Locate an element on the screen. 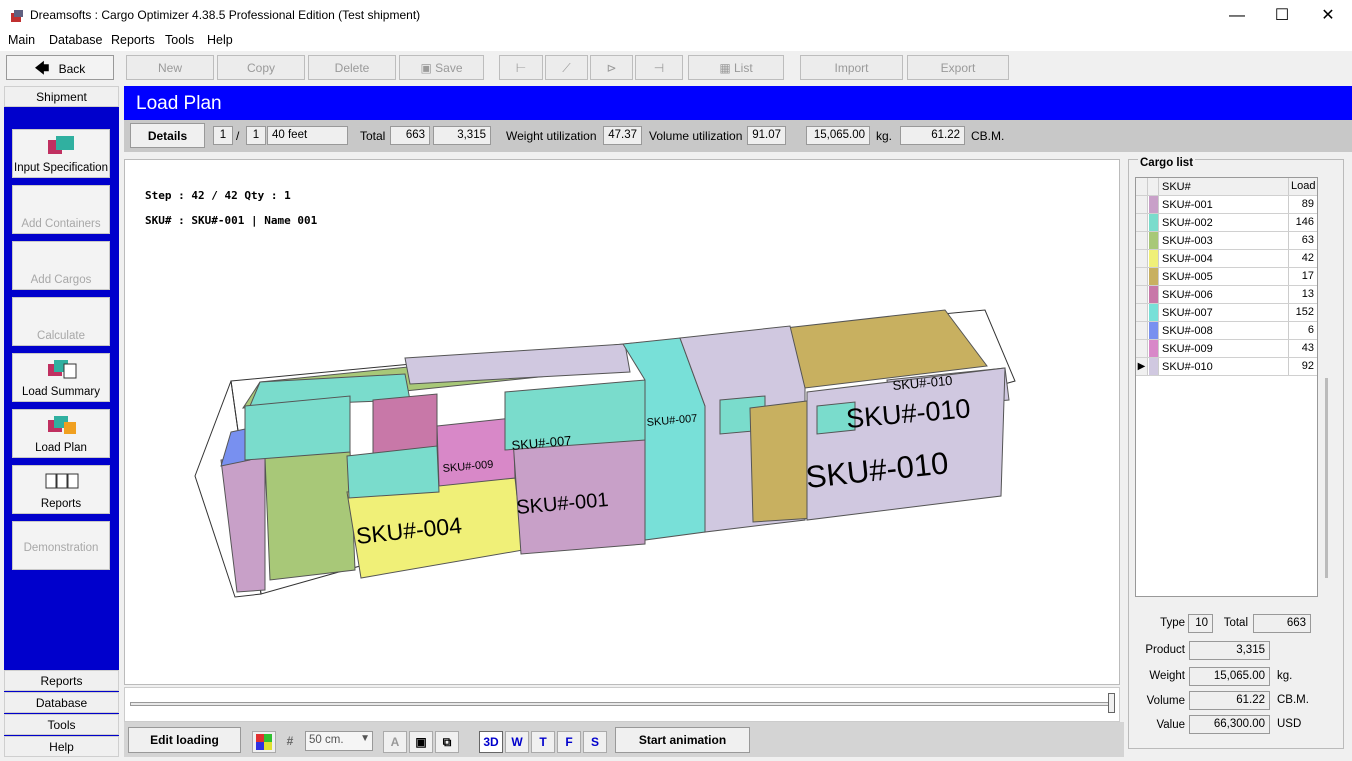 The image size is (1352, 761). grid-toggle-button: # is located at coordinates (290, 742).